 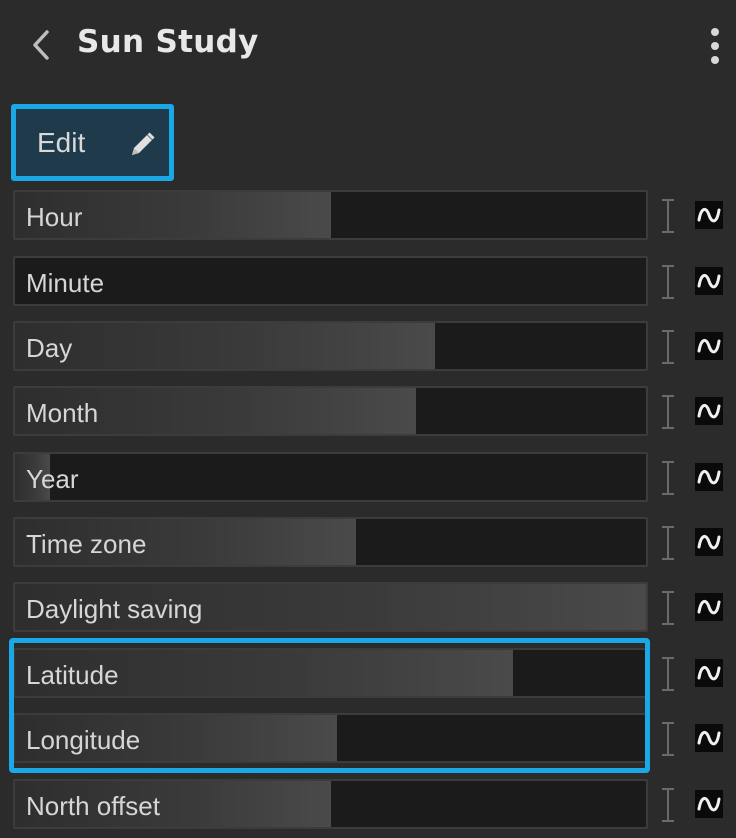 I want to click on param-slider: Longitude, so click(x=330, y=738).